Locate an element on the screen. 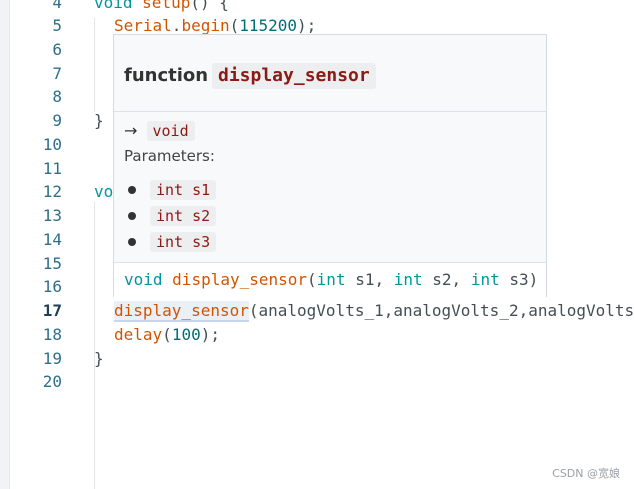  function-token: begin is located at coordinates (205, 25).